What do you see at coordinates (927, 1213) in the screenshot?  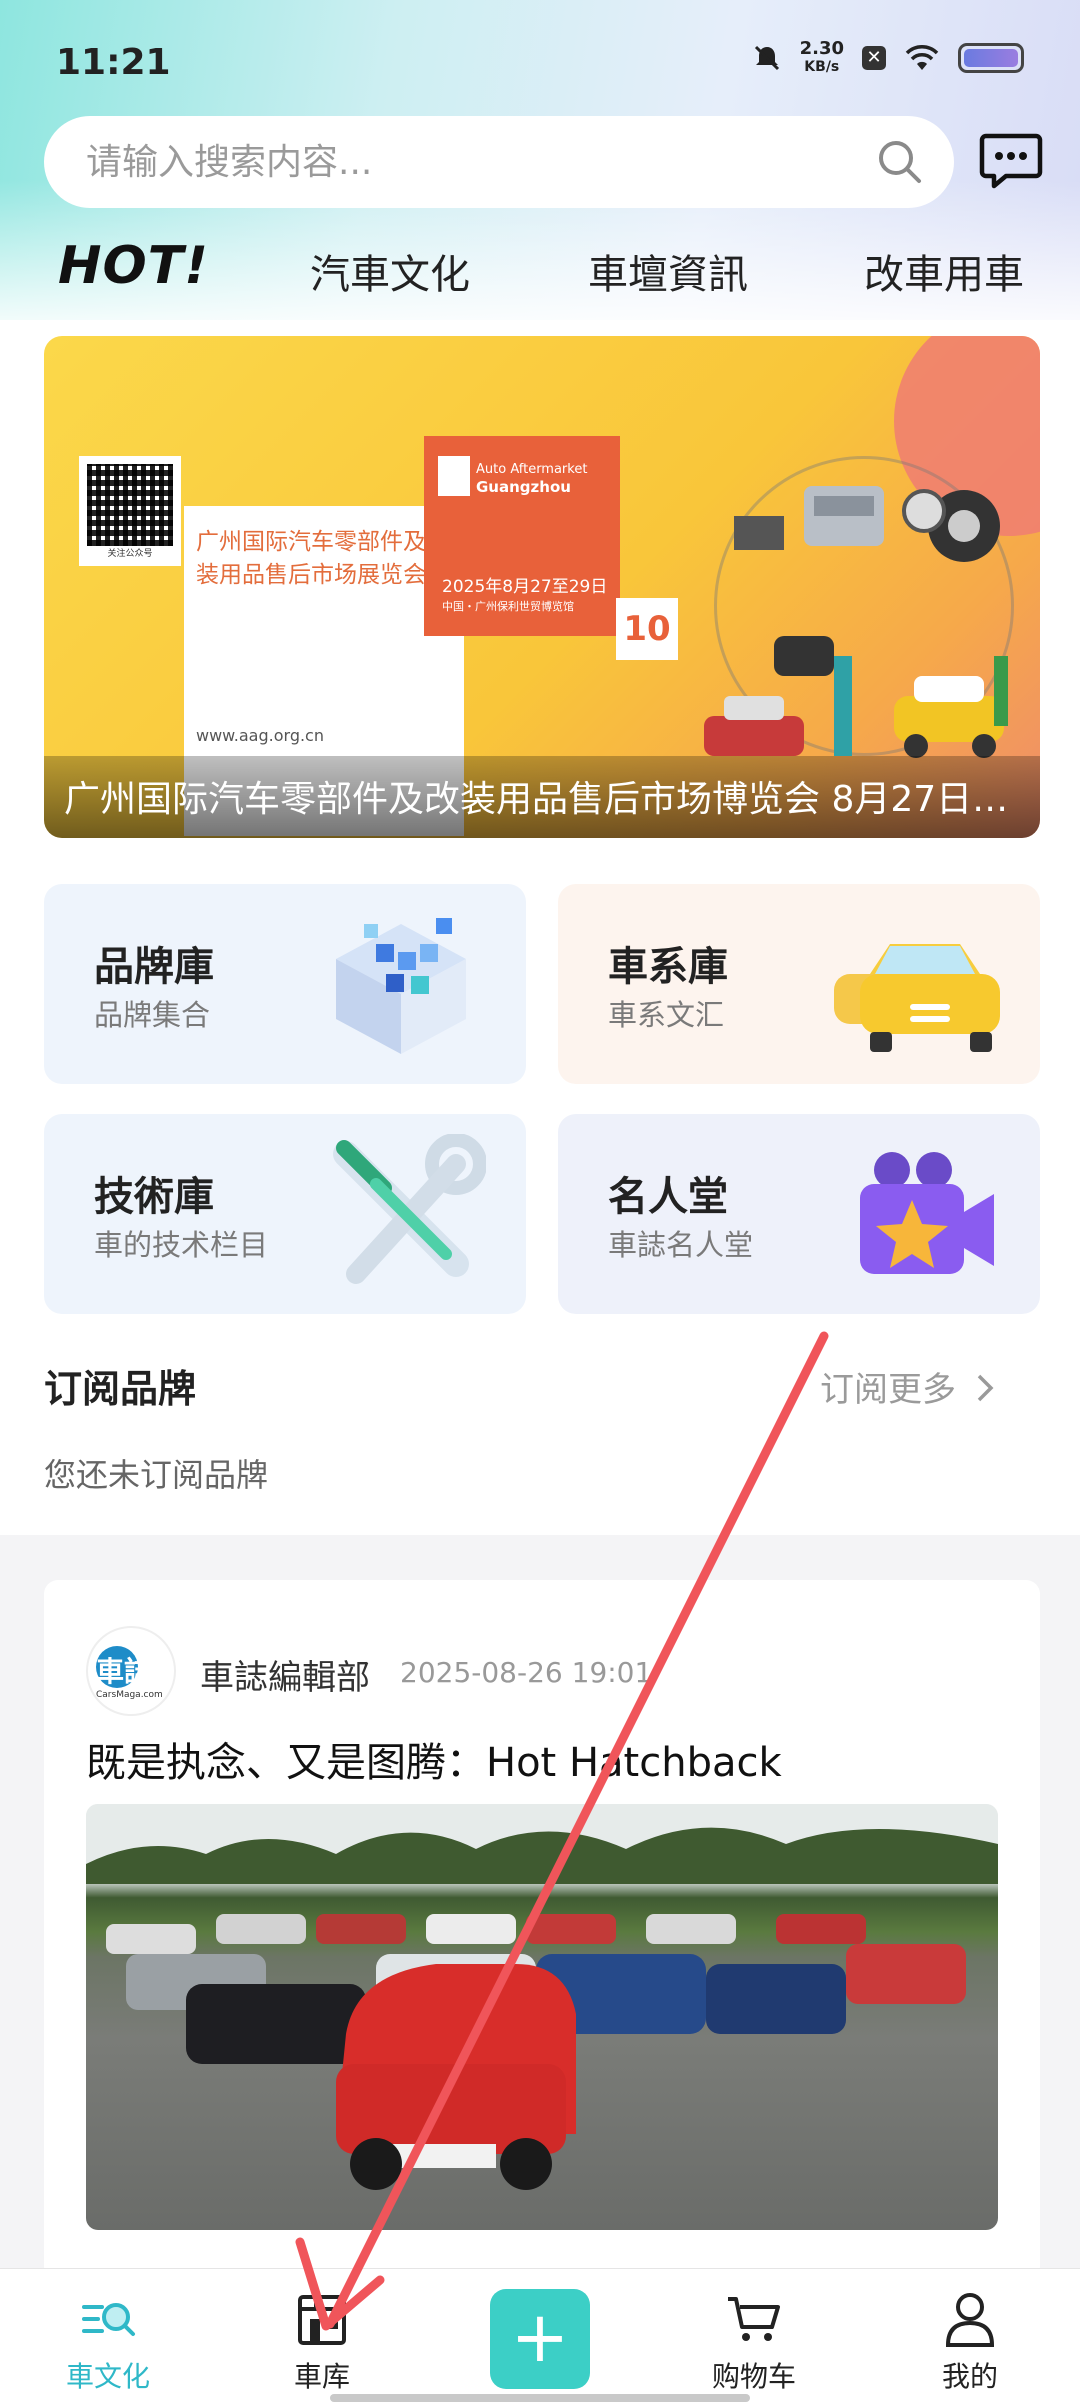 I see `video-camera-icon` at bounding box center [927, 1213].